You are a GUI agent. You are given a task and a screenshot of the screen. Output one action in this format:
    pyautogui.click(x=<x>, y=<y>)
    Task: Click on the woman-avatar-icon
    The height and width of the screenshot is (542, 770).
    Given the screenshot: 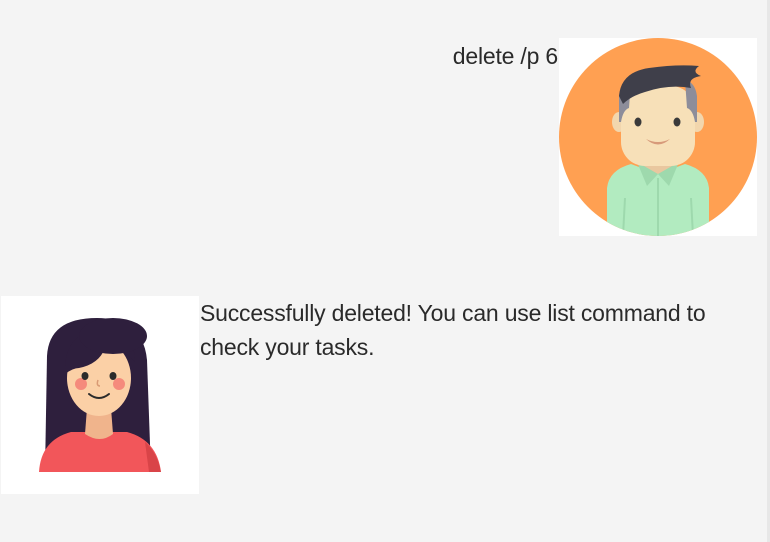 What is the action you would take?
    pyautogui.click(x=100, y=395)
    